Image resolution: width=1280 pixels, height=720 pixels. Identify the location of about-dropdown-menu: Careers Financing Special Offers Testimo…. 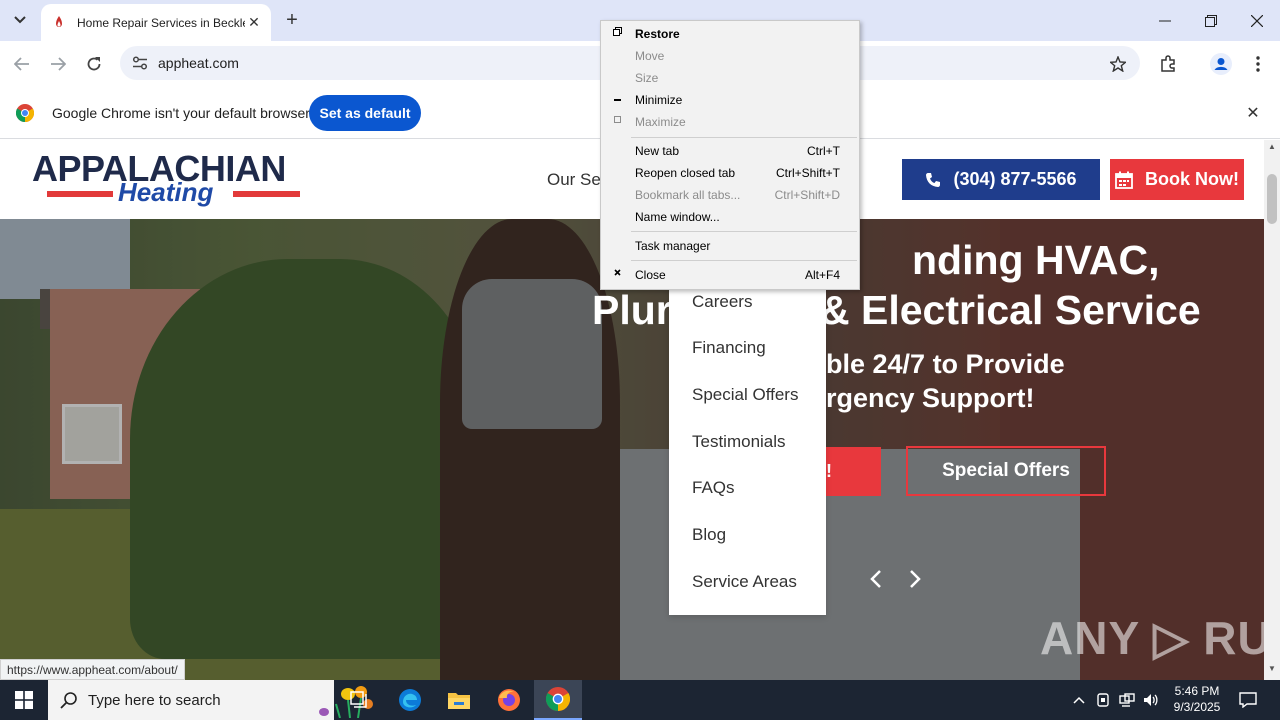
(747, 447).